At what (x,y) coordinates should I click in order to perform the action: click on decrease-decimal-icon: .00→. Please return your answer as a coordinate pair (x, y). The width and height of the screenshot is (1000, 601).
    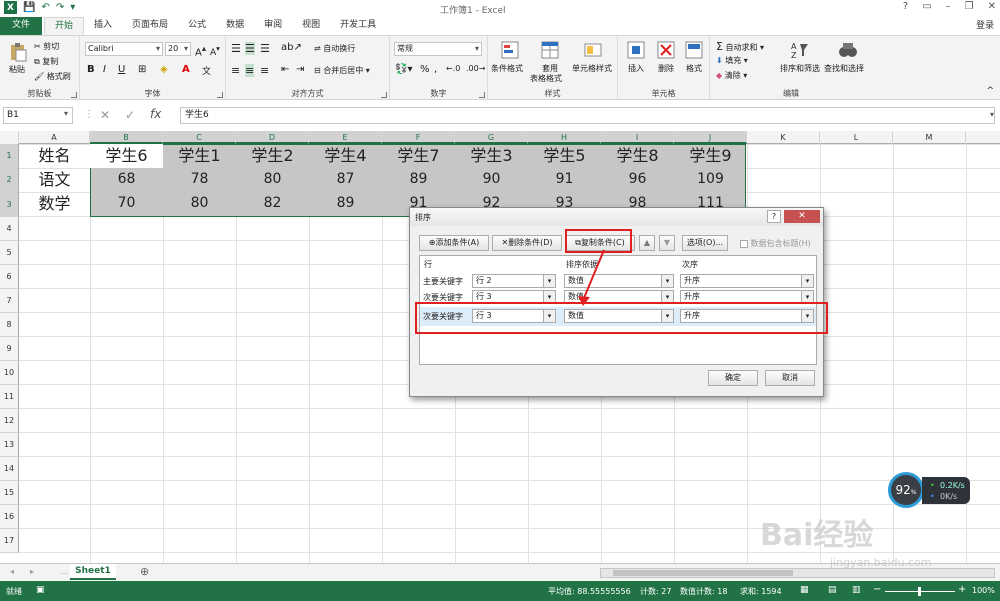
    Looking at the image, I should click on (475, 68).